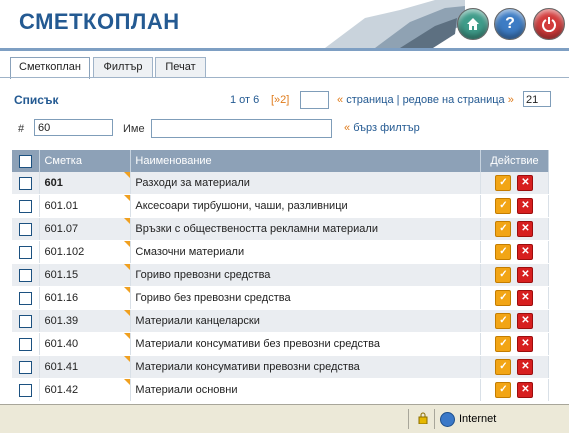 The image size is (569, 433). I want to click on account-number: 601.39, so click(61, 321).